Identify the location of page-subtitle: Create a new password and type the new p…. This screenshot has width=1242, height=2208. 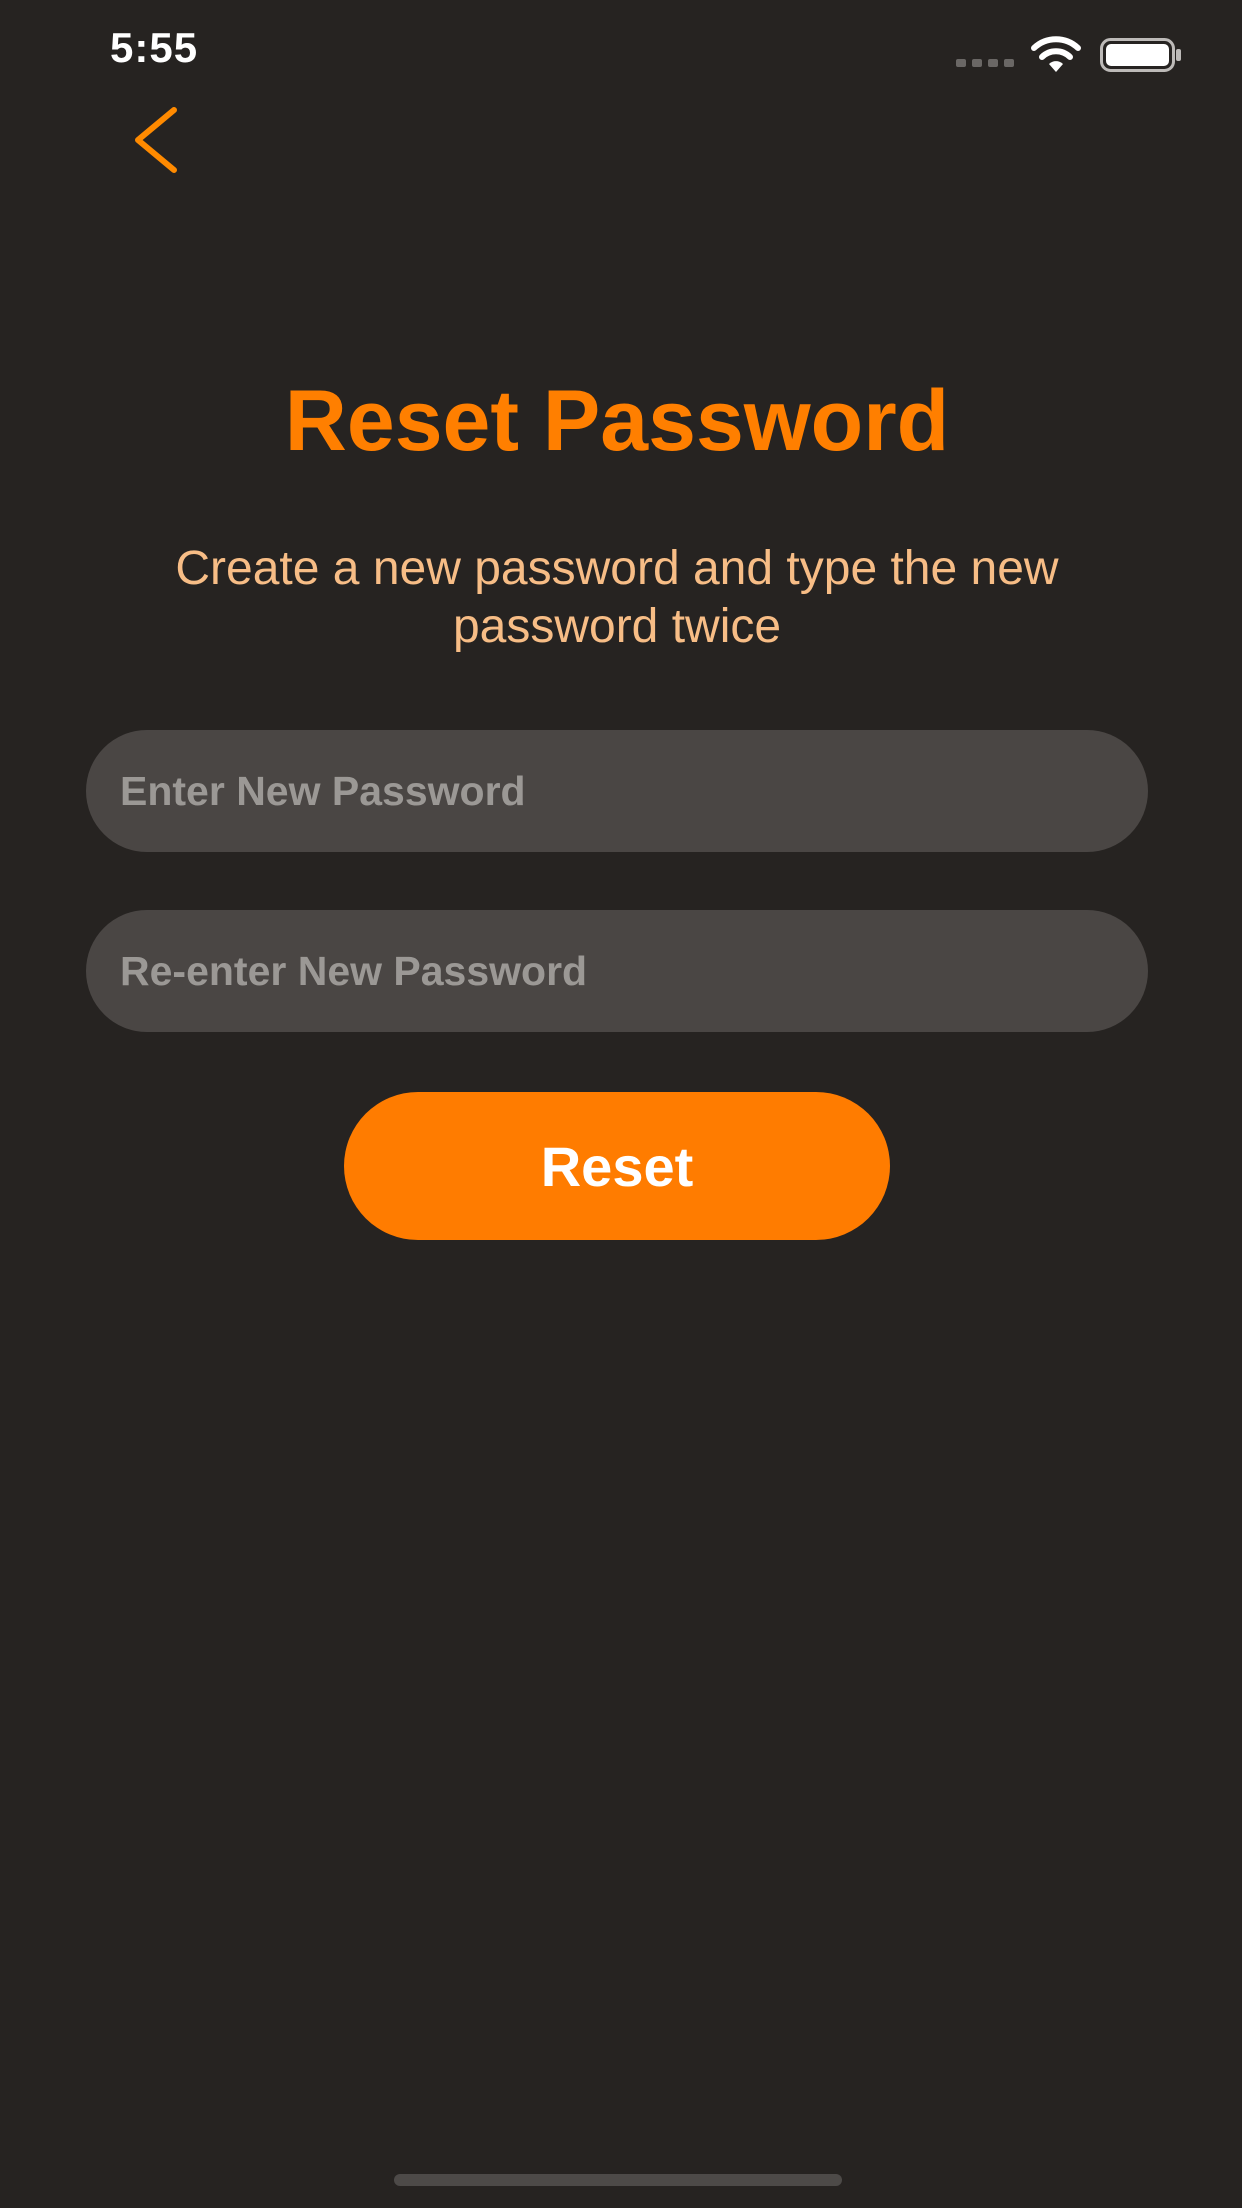
(617, 597).